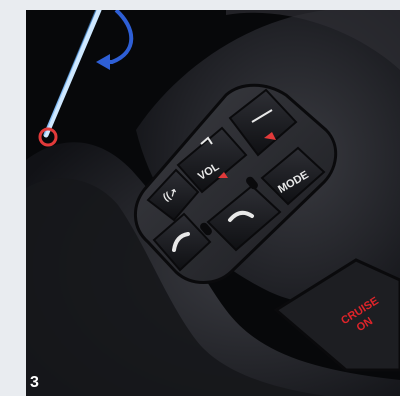 This screenshot has height=396, width=400. I want to click on figure-number: 3, so click(34, 382).